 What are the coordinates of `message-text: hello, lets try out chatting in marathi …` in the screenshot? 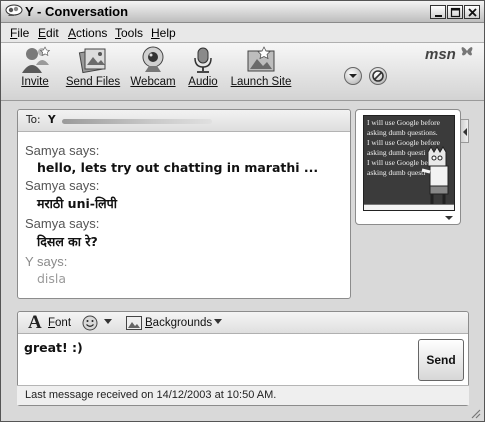 It's located at (178, 167).